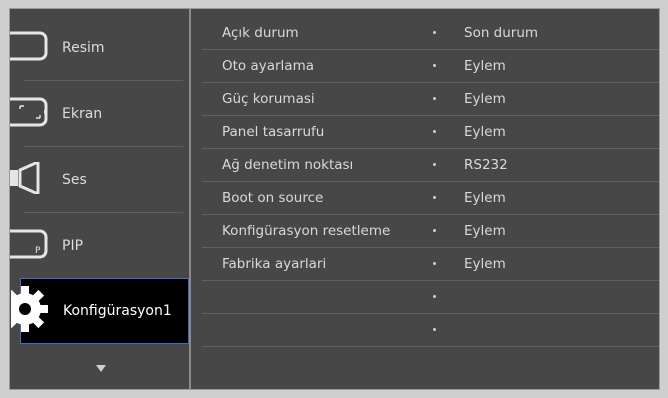  Describe the element at coordinates (73, 246) in the screenshot. I see `sidebar-item-label: PIP` at that location.